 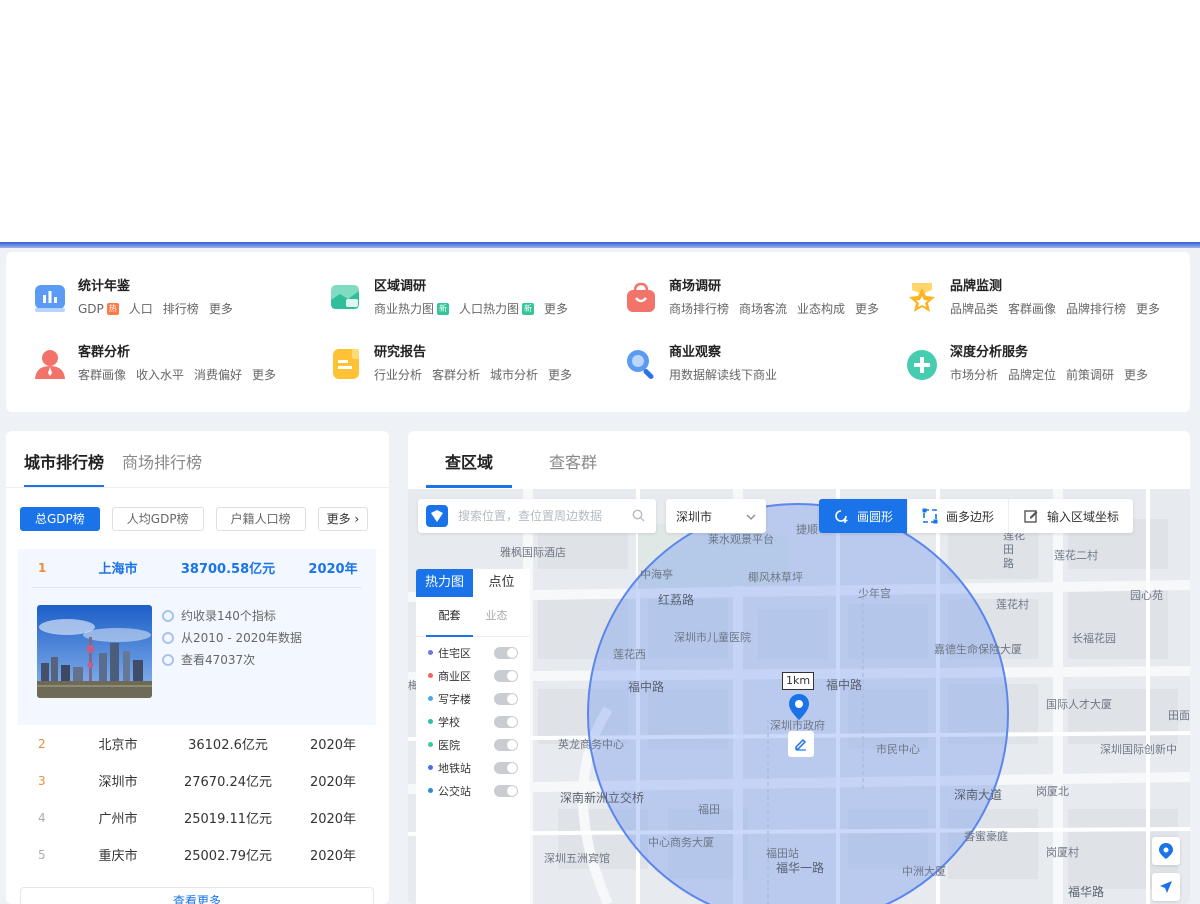 What do you see at coordinates (197, 743) in the screenshot?
I see `table-row: 2 北京市 36102.6亿元 2020年` at bounding box center [197, 743].